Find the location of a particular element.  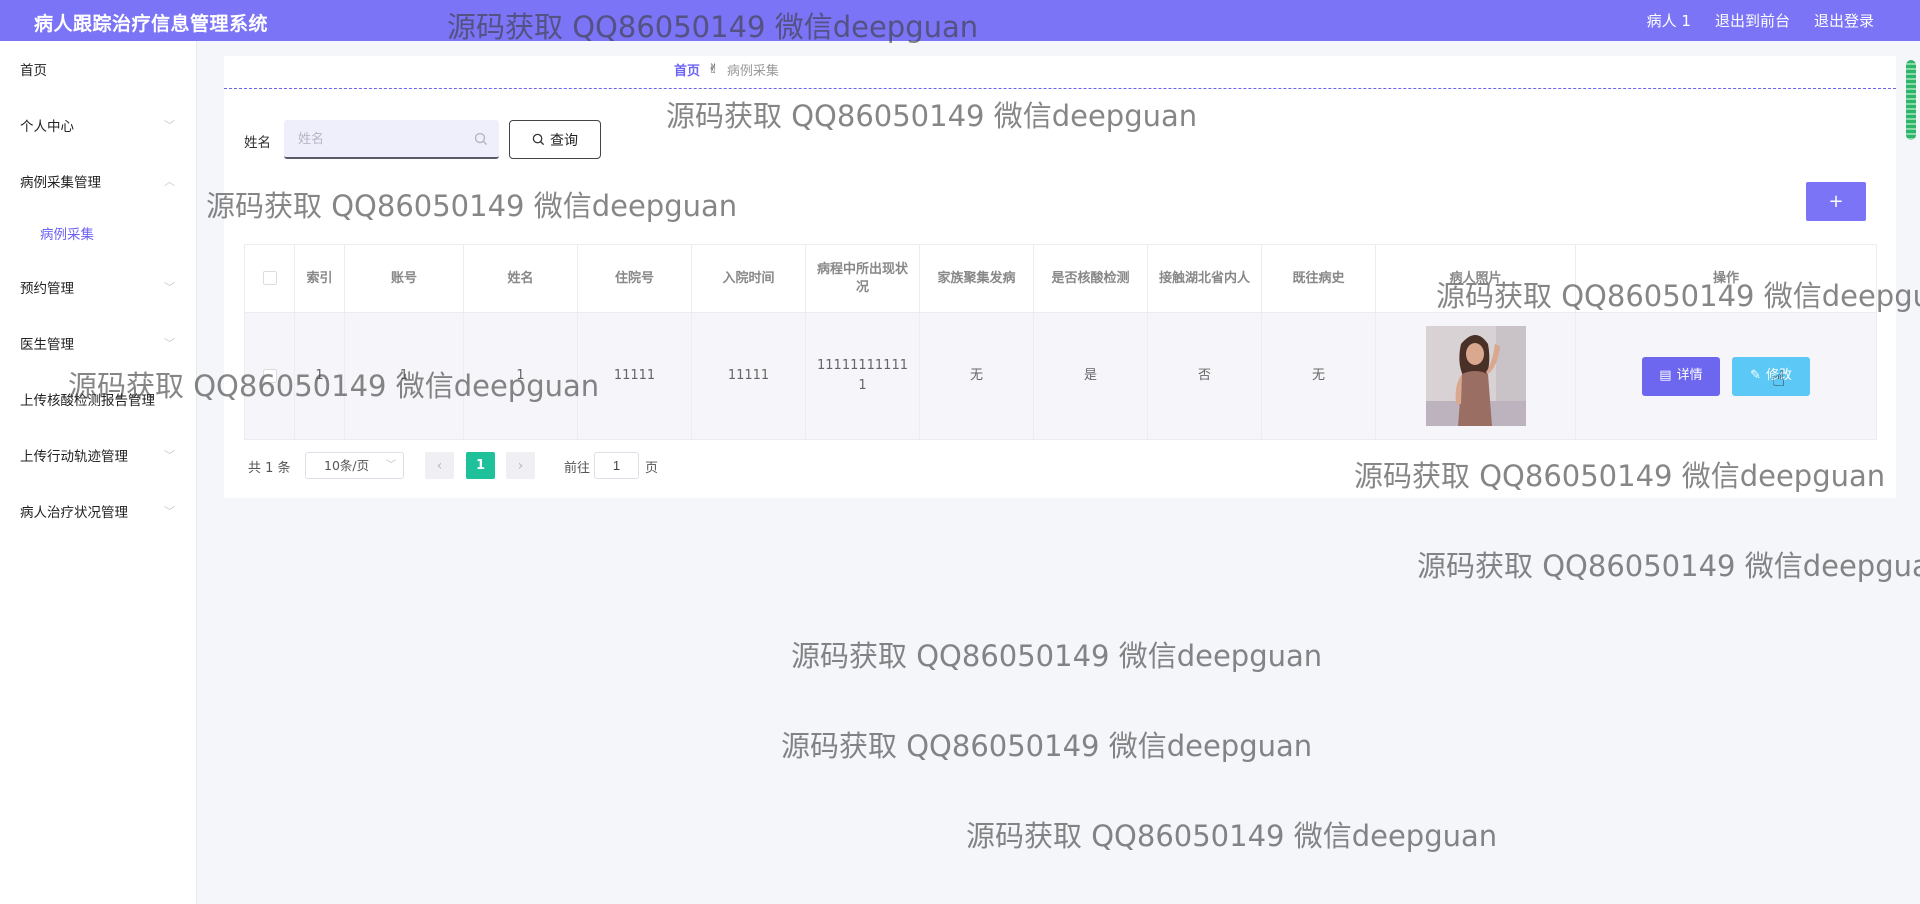

sidebar-item-case-collection-mgmt: 病例采集管理 ︿ is located at coordinates (98, 183).